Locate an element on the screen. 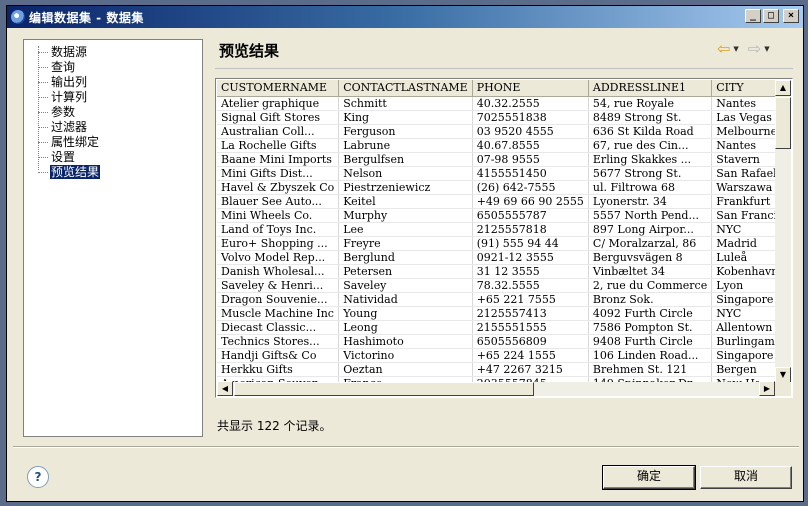 The image size is (808, 506). table-cell: 7025551838 is located at coordinates (530, 117).